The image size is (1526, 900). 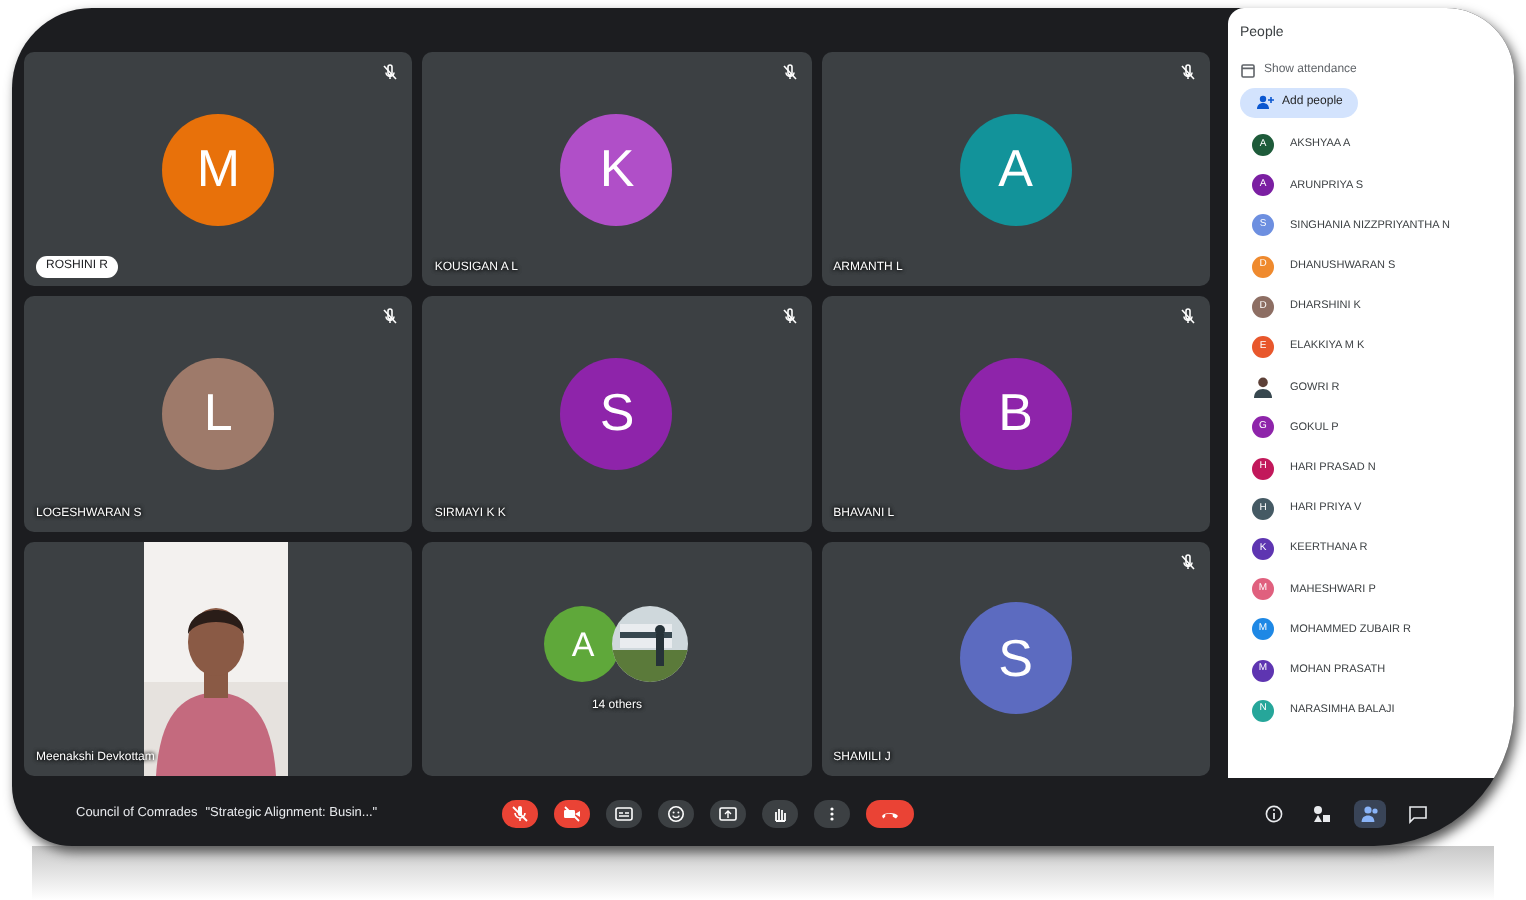 I want to click on avatar: M, so click(x=218, y=169).